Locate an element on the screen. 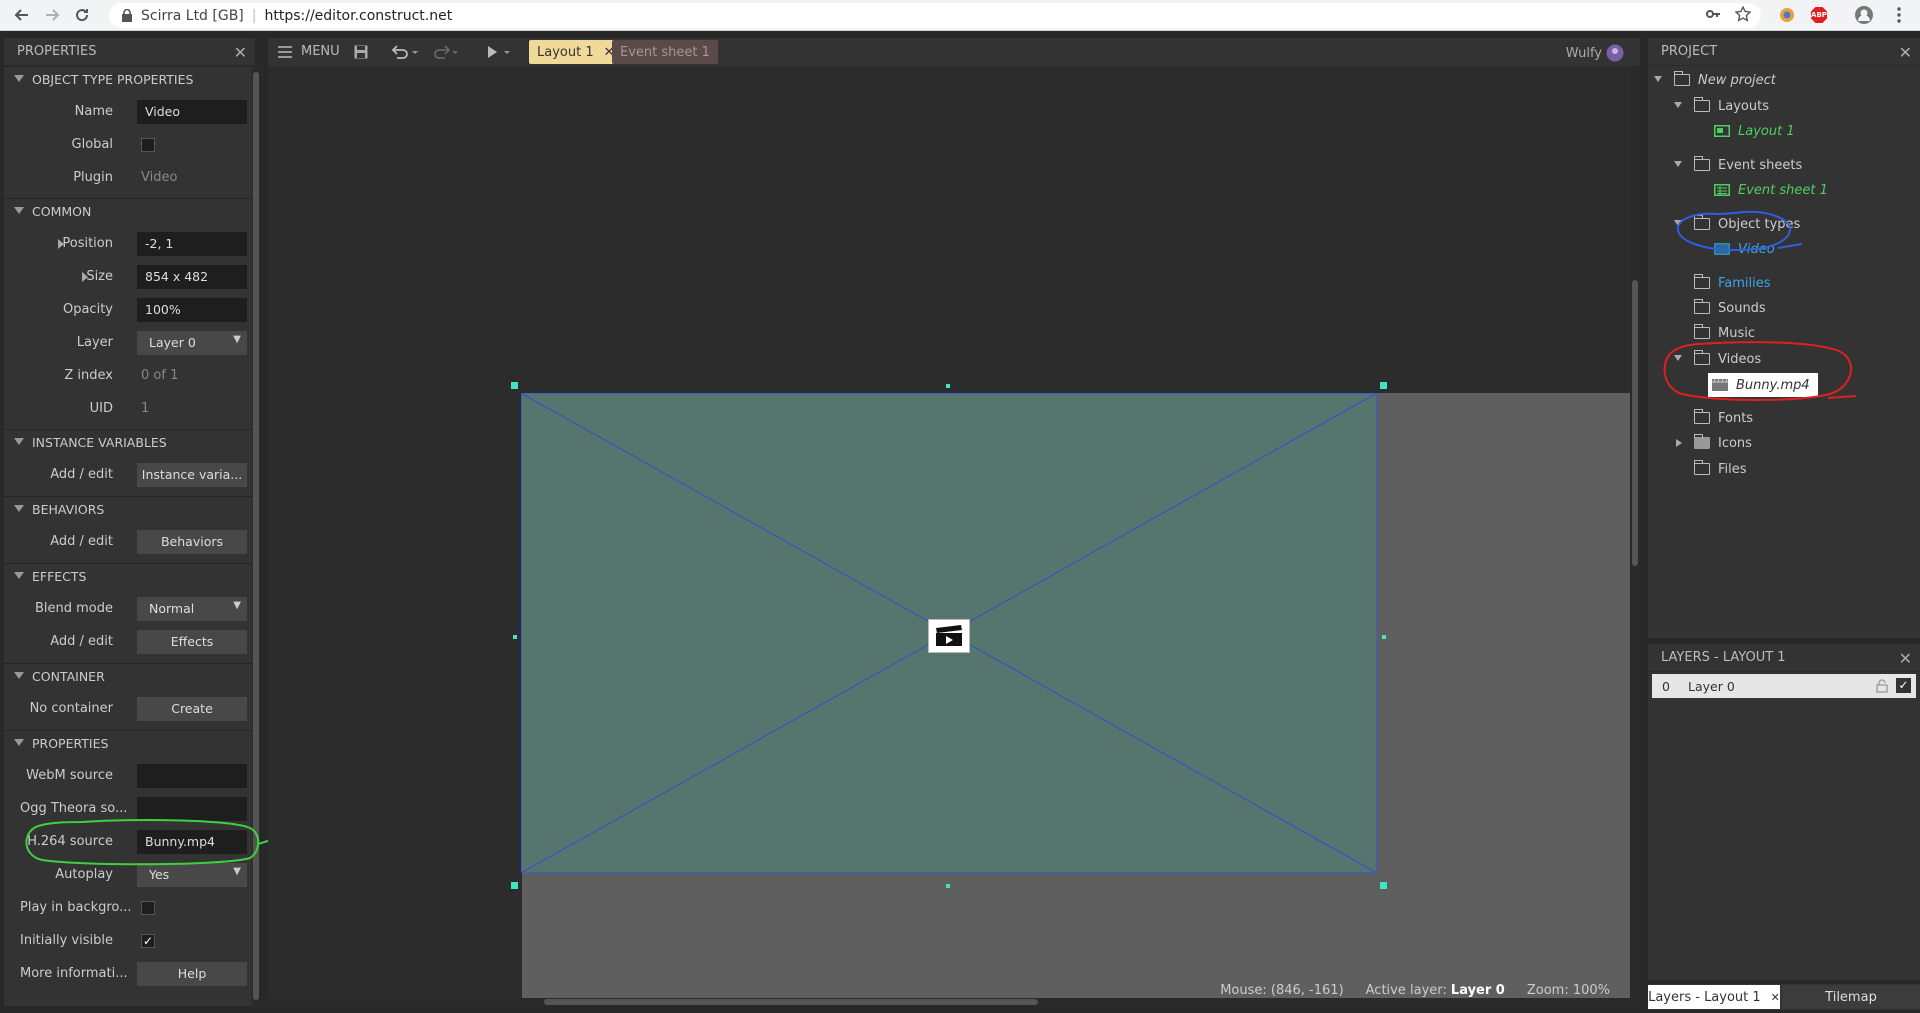 The height and width of the screenshot is (1013, 1920). key-icon is located at coordinates (1713, 16).